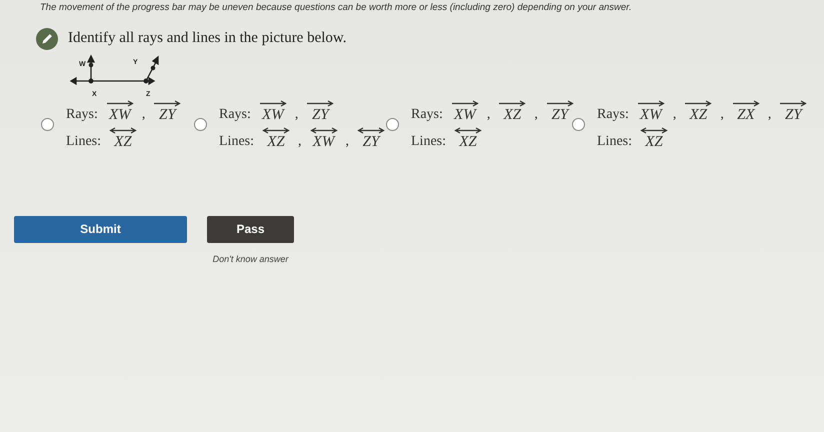 Image resolution: width=824 pixels, height=432 pixels. What do you see at coordinates (207, 38) in the screenshot?
I see `question-text: Identify all rays and lines in the picture below.` at bounding box center [207, 38].